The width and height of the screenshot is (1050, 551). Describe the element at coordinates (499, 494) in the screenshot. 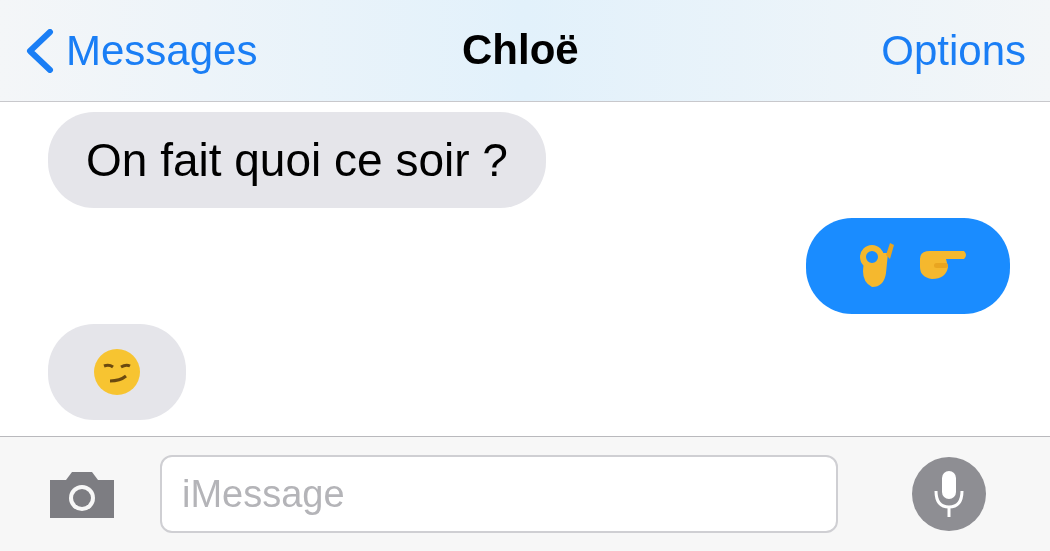

I see `message-field: iMessage` at that location.